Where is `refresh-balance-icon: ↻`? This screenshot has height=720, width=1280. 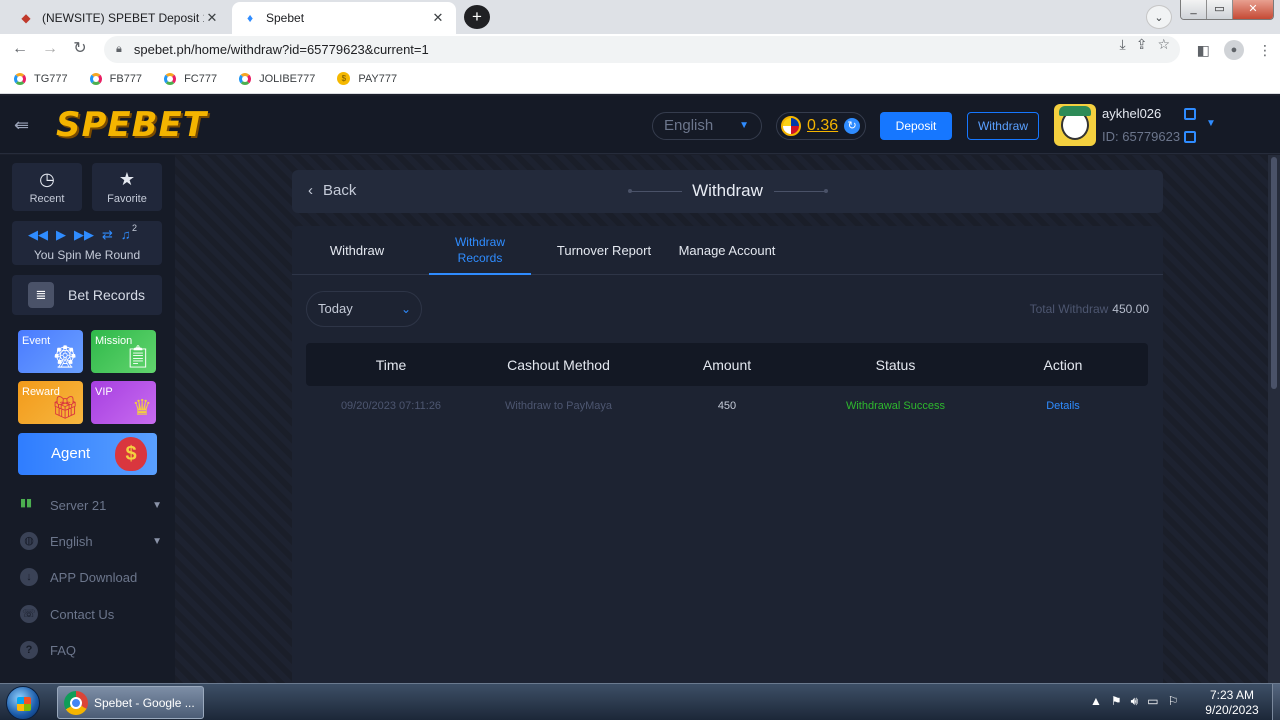 refresh-balance-icon: ↻ is located at coordinates (852, 126).